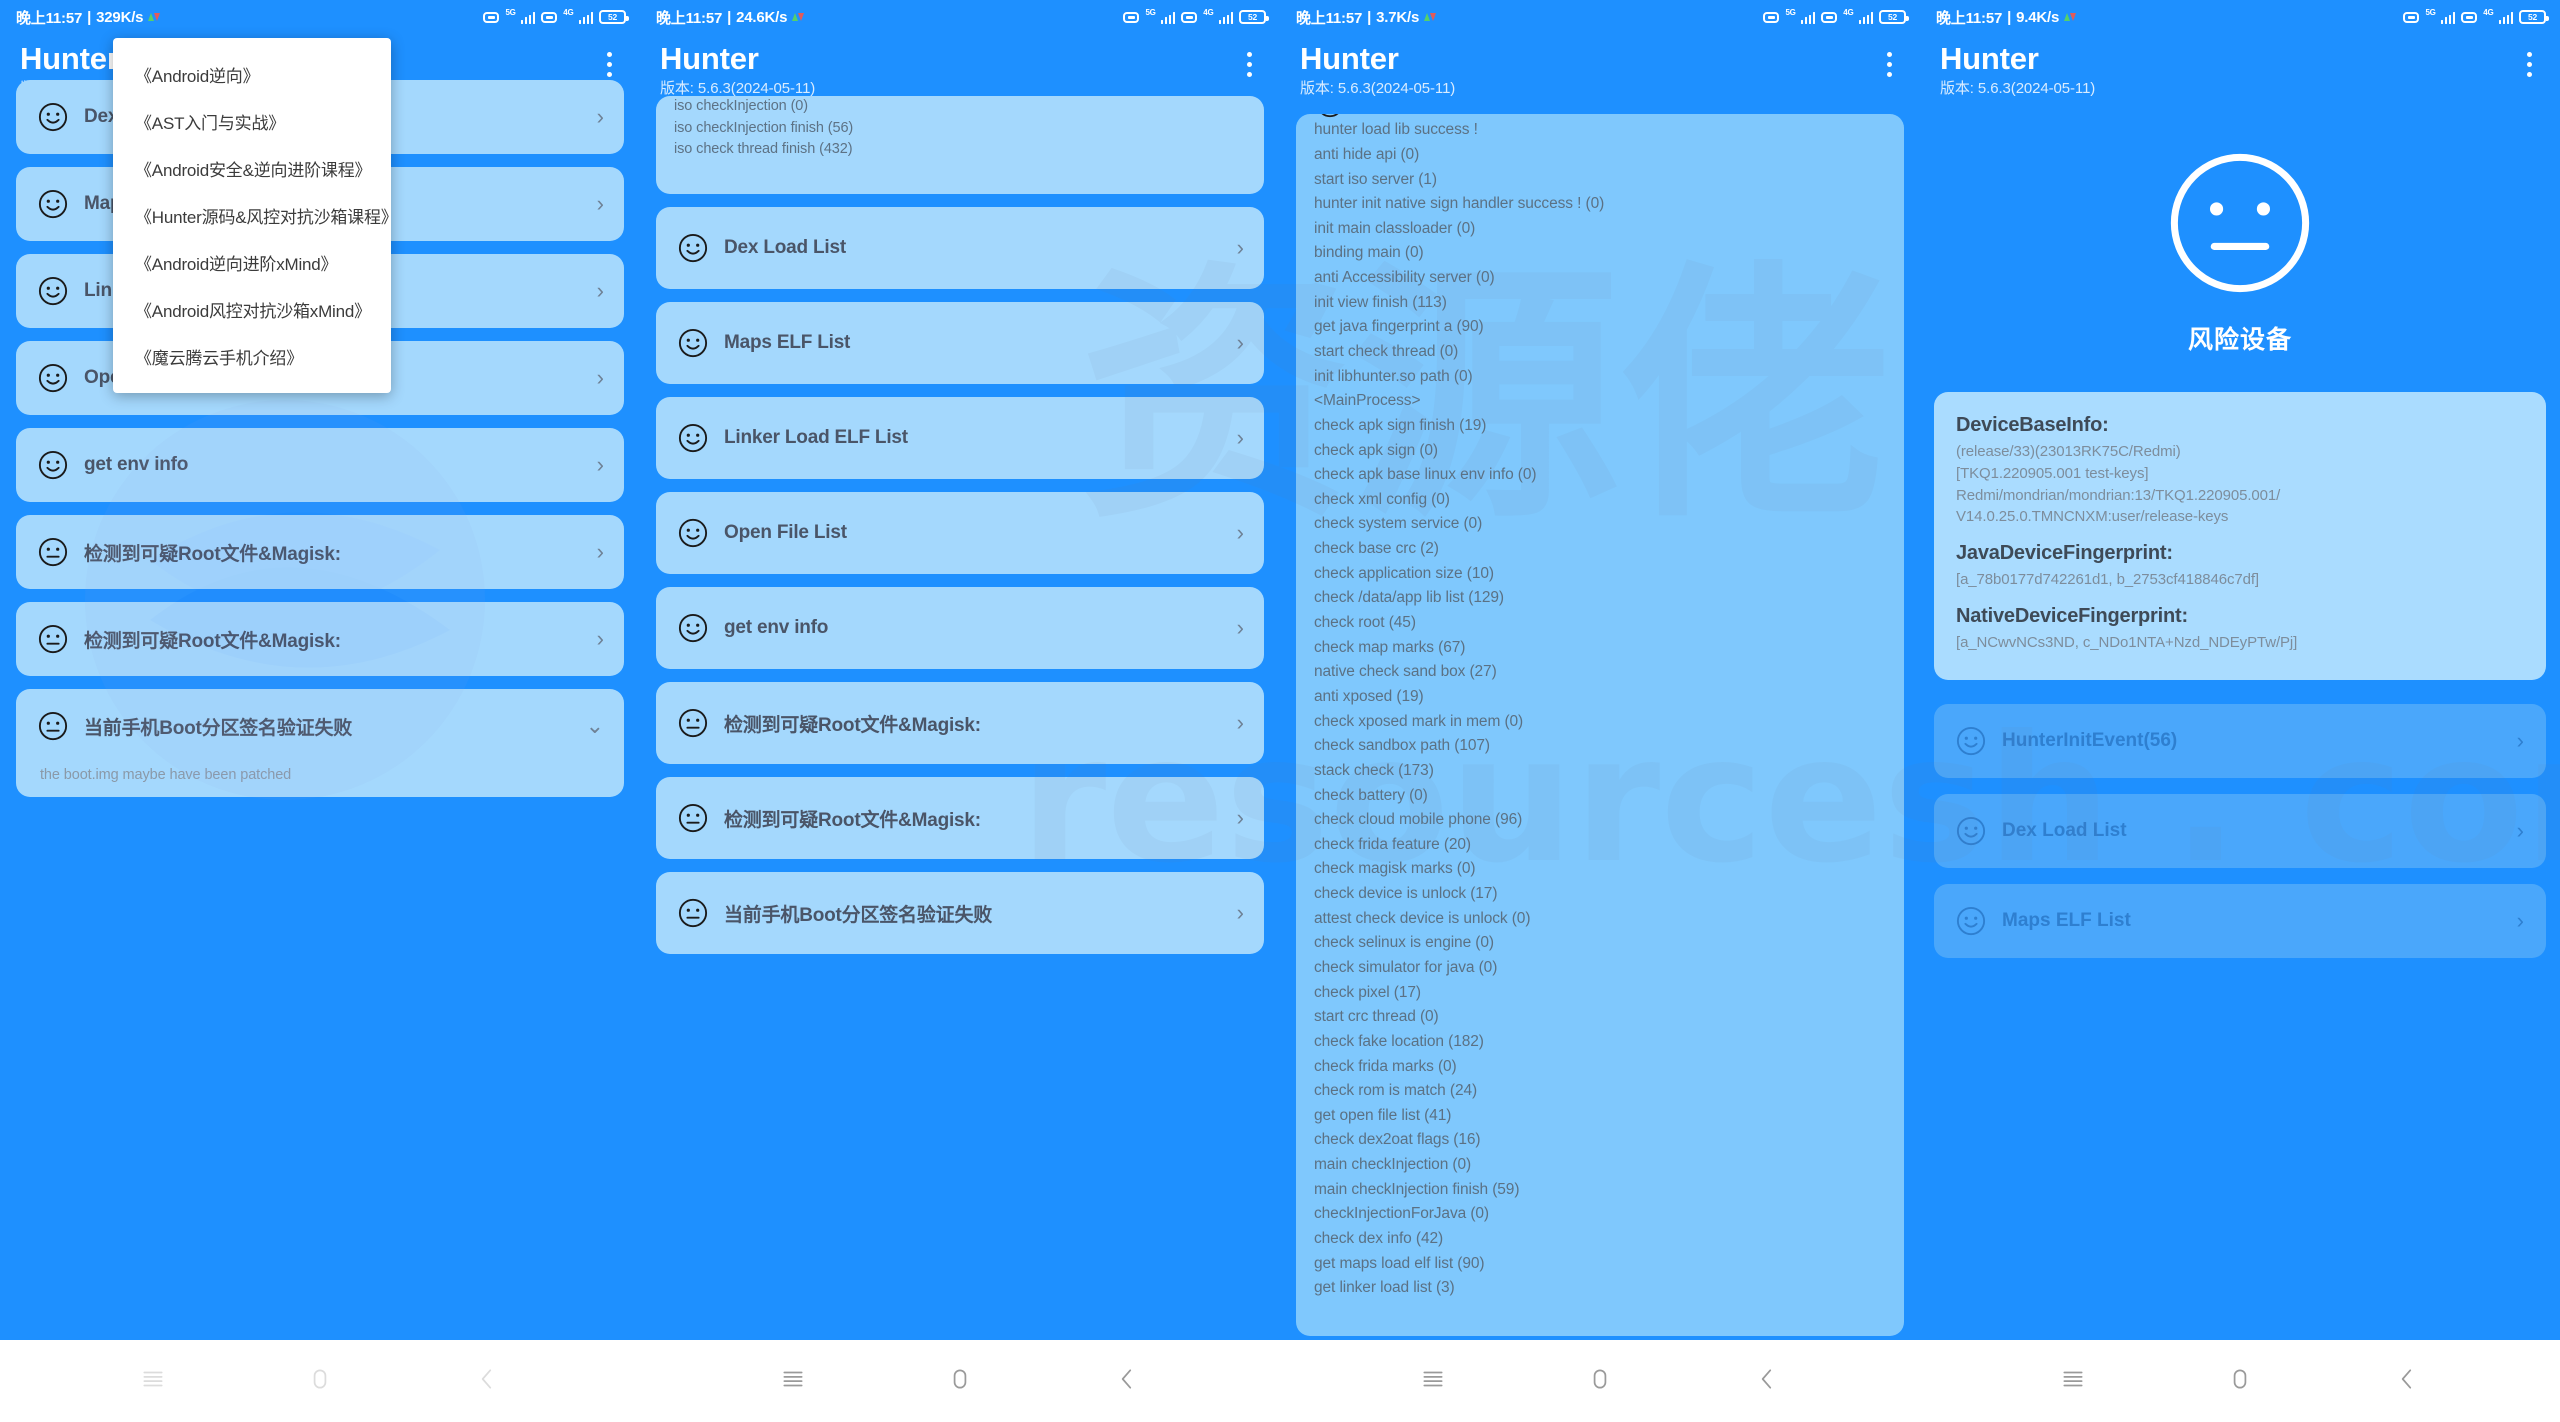  Describe the element at coordinates (1382, 499) in the screenshot. I see `log-line: check xml config (0)` at that location.